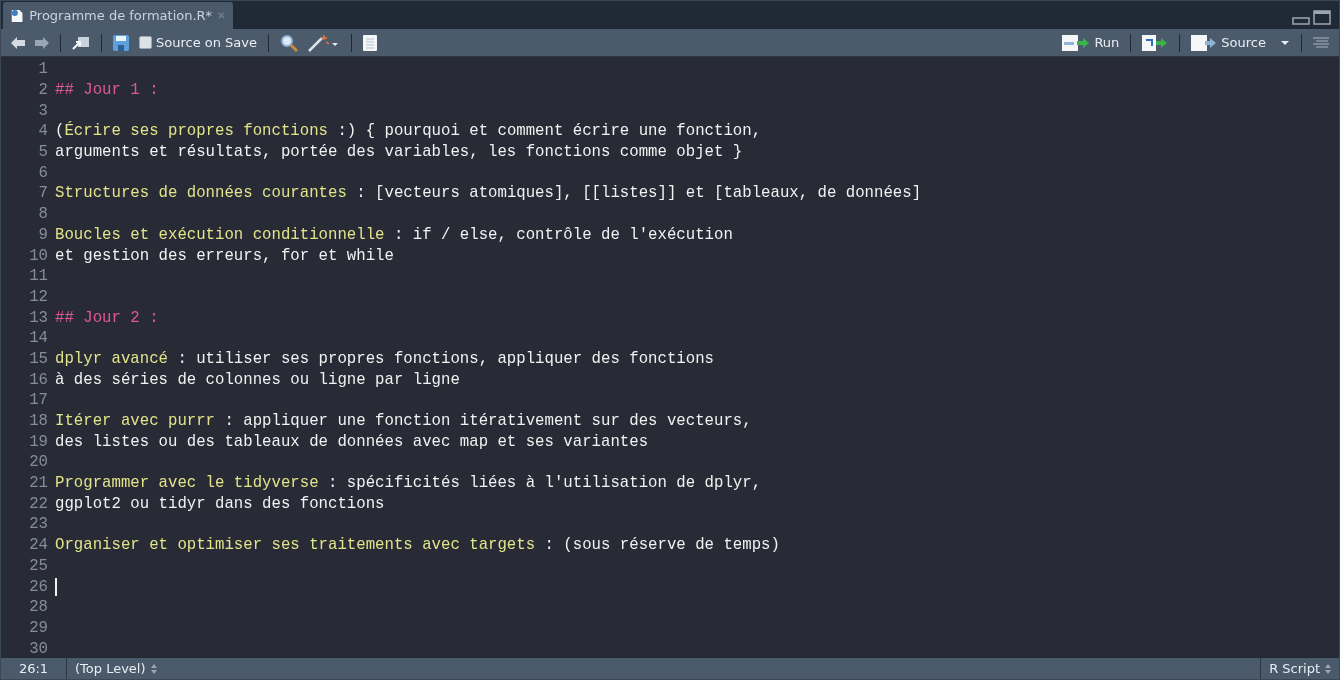  What do you see at coordinates (38, 441) in the screenshot?
I see `line-number: 19` at bounding box center [38, 441].